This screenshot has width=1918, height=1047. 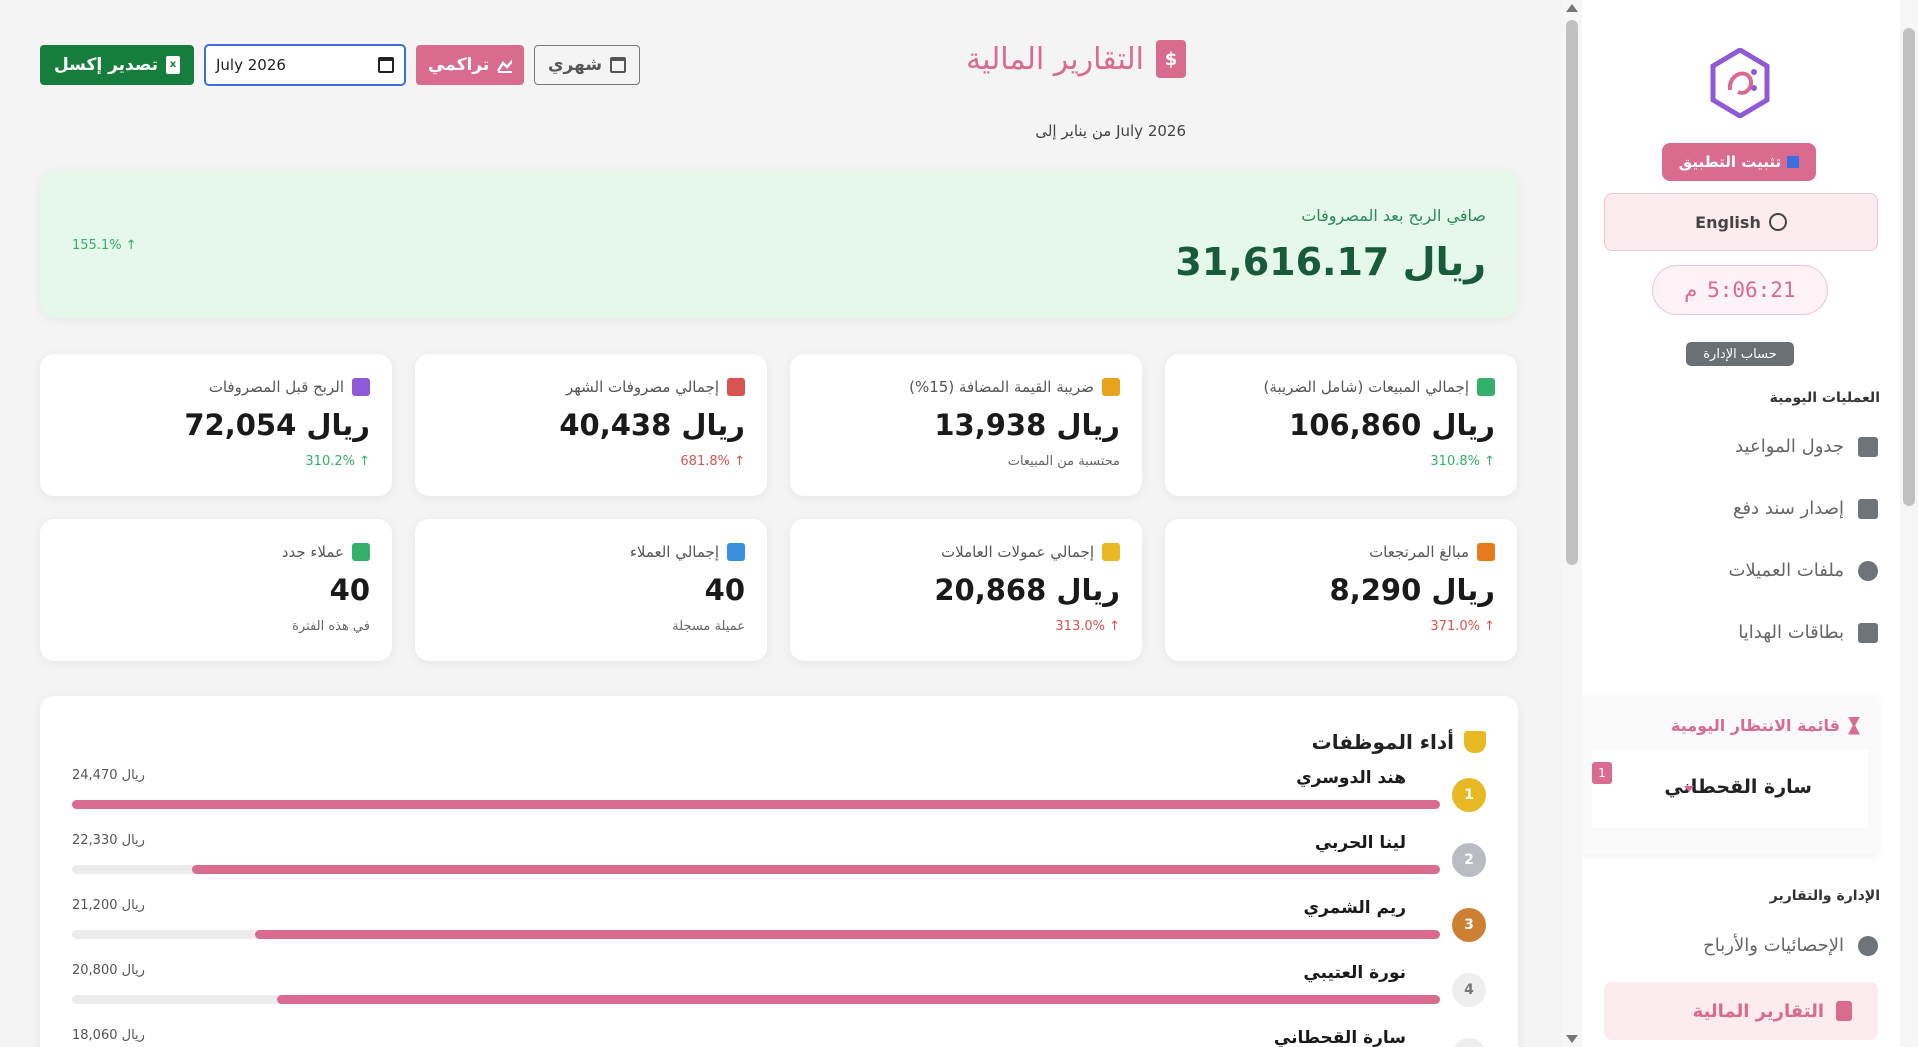 What do you see at coordinates (1392, 425) in the screenshot?
I see `total-sales-value: 106,860 ريال` at bounding box center [1392, 425].